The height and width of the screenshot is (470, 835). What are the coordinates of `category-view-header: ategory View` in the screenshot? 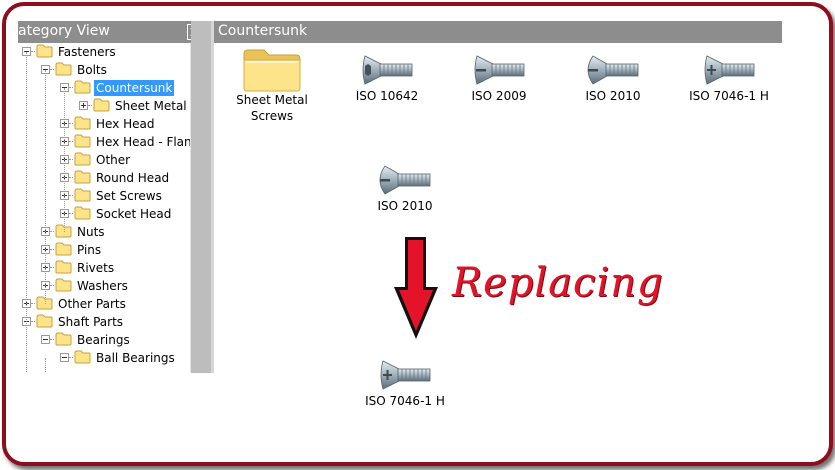 It's located at (114, 32).